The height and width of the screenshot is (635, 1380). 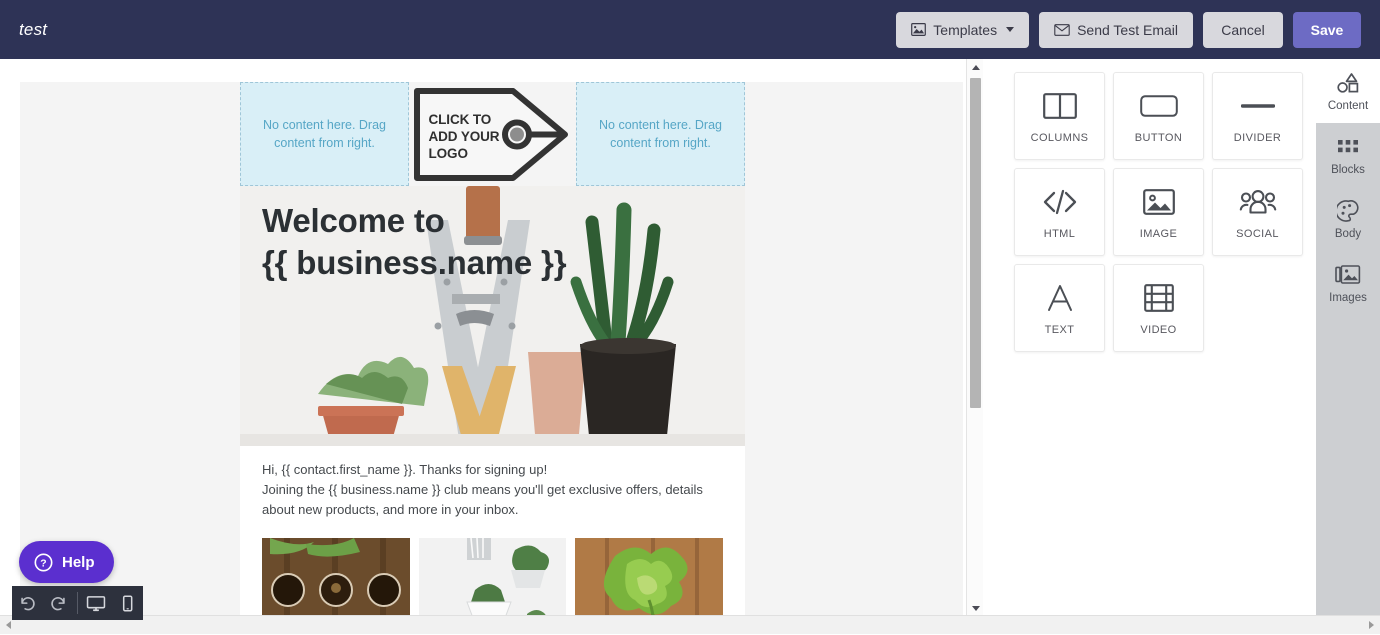 I want to click on cancel-button: Cancel, so click(x=1243, y=29).